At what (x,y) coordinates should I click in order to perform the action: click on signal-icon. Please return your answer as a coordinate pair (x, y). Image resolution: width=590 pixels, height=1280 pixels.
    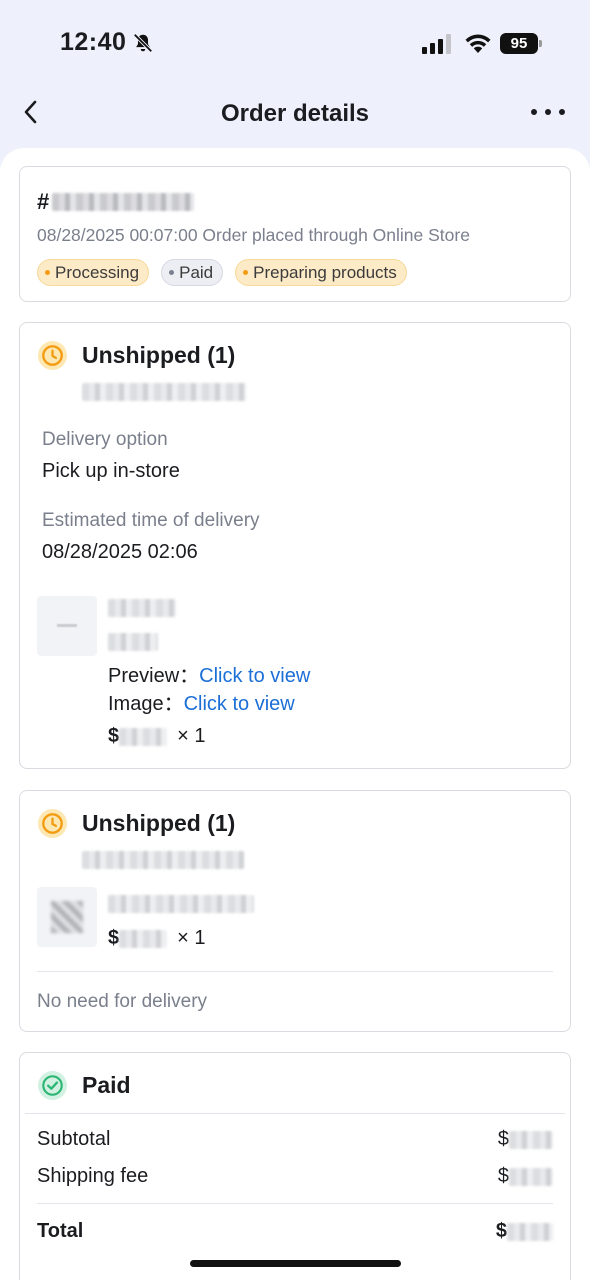
    Looking at the image, I should click on (436, 44).